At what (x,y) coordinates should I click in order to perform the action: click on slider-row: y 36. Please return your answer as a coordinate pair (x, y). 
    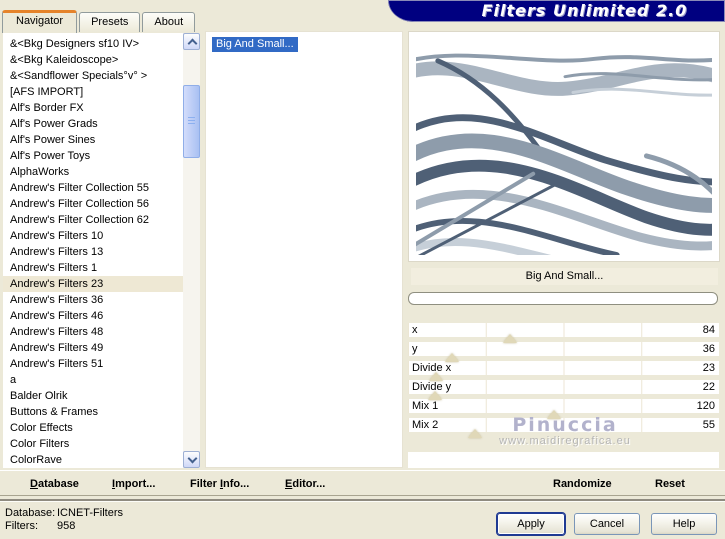
    Looking at the image, I should click on (563, 352).